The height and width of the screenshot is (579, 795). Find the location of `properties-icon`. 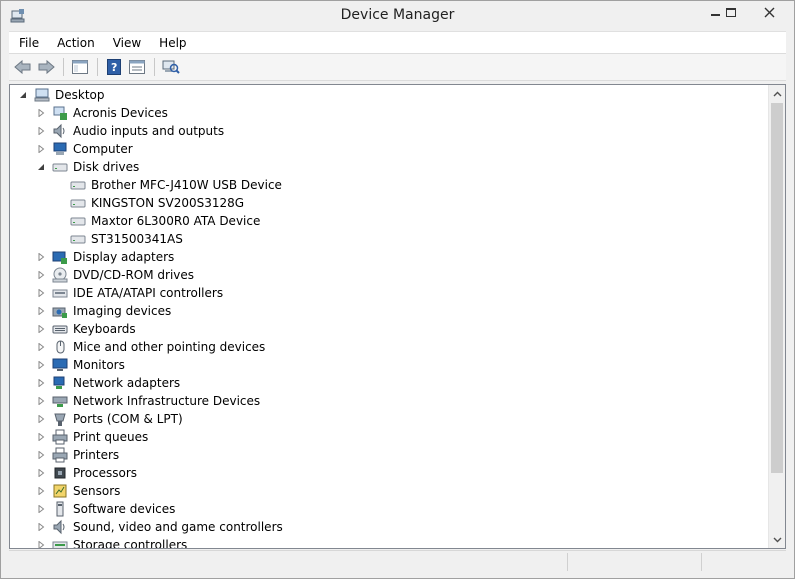

properties-icon is located at coordinates (137, 67).